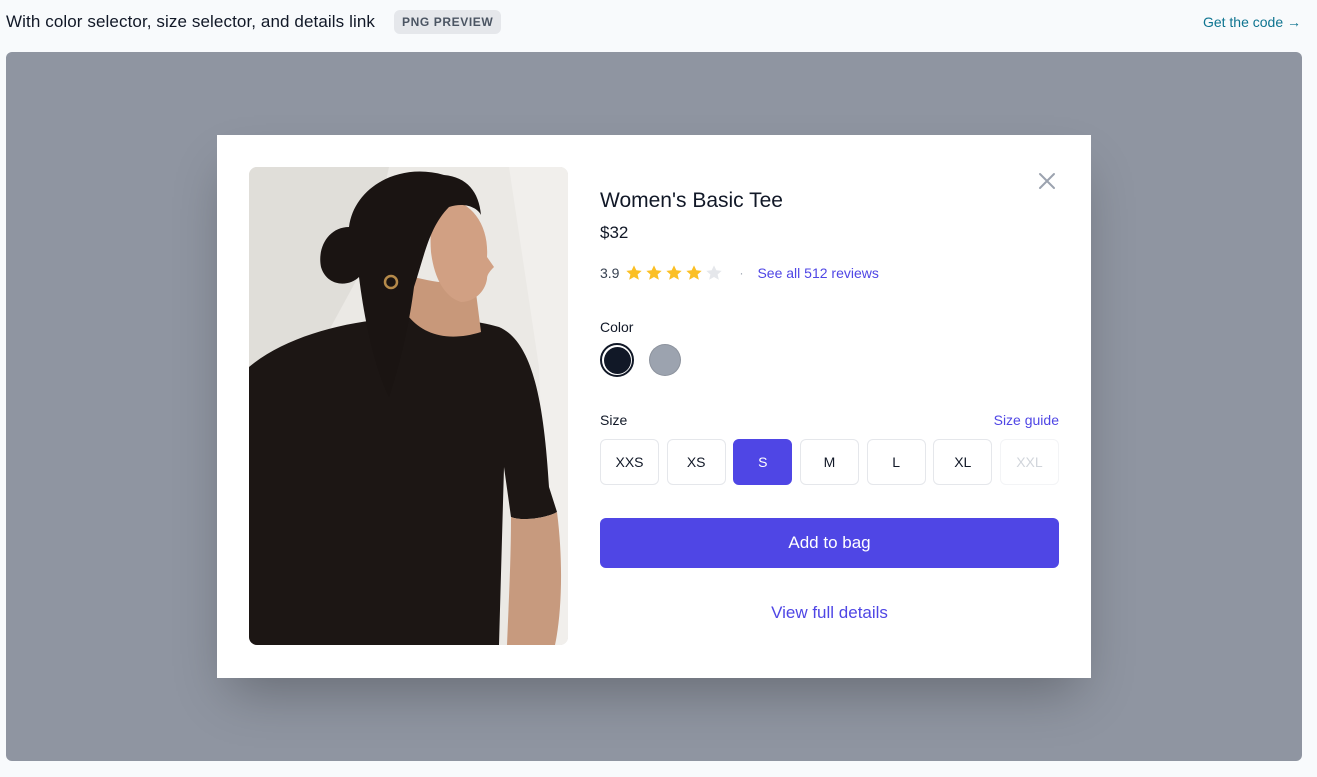 The width and height of the screenshot is (1317, 777). Describe the element at coordinates (1252, 22) in the screenshot. I see `get-the-code-link: Get the code →` at that location.